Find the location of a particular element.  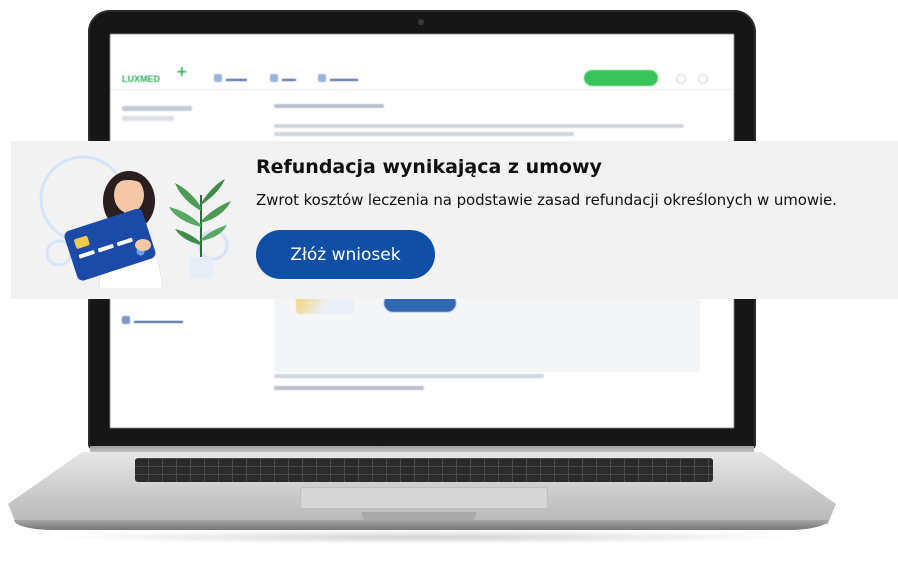

laptop-front-edge is located at coordinates (421, 525).